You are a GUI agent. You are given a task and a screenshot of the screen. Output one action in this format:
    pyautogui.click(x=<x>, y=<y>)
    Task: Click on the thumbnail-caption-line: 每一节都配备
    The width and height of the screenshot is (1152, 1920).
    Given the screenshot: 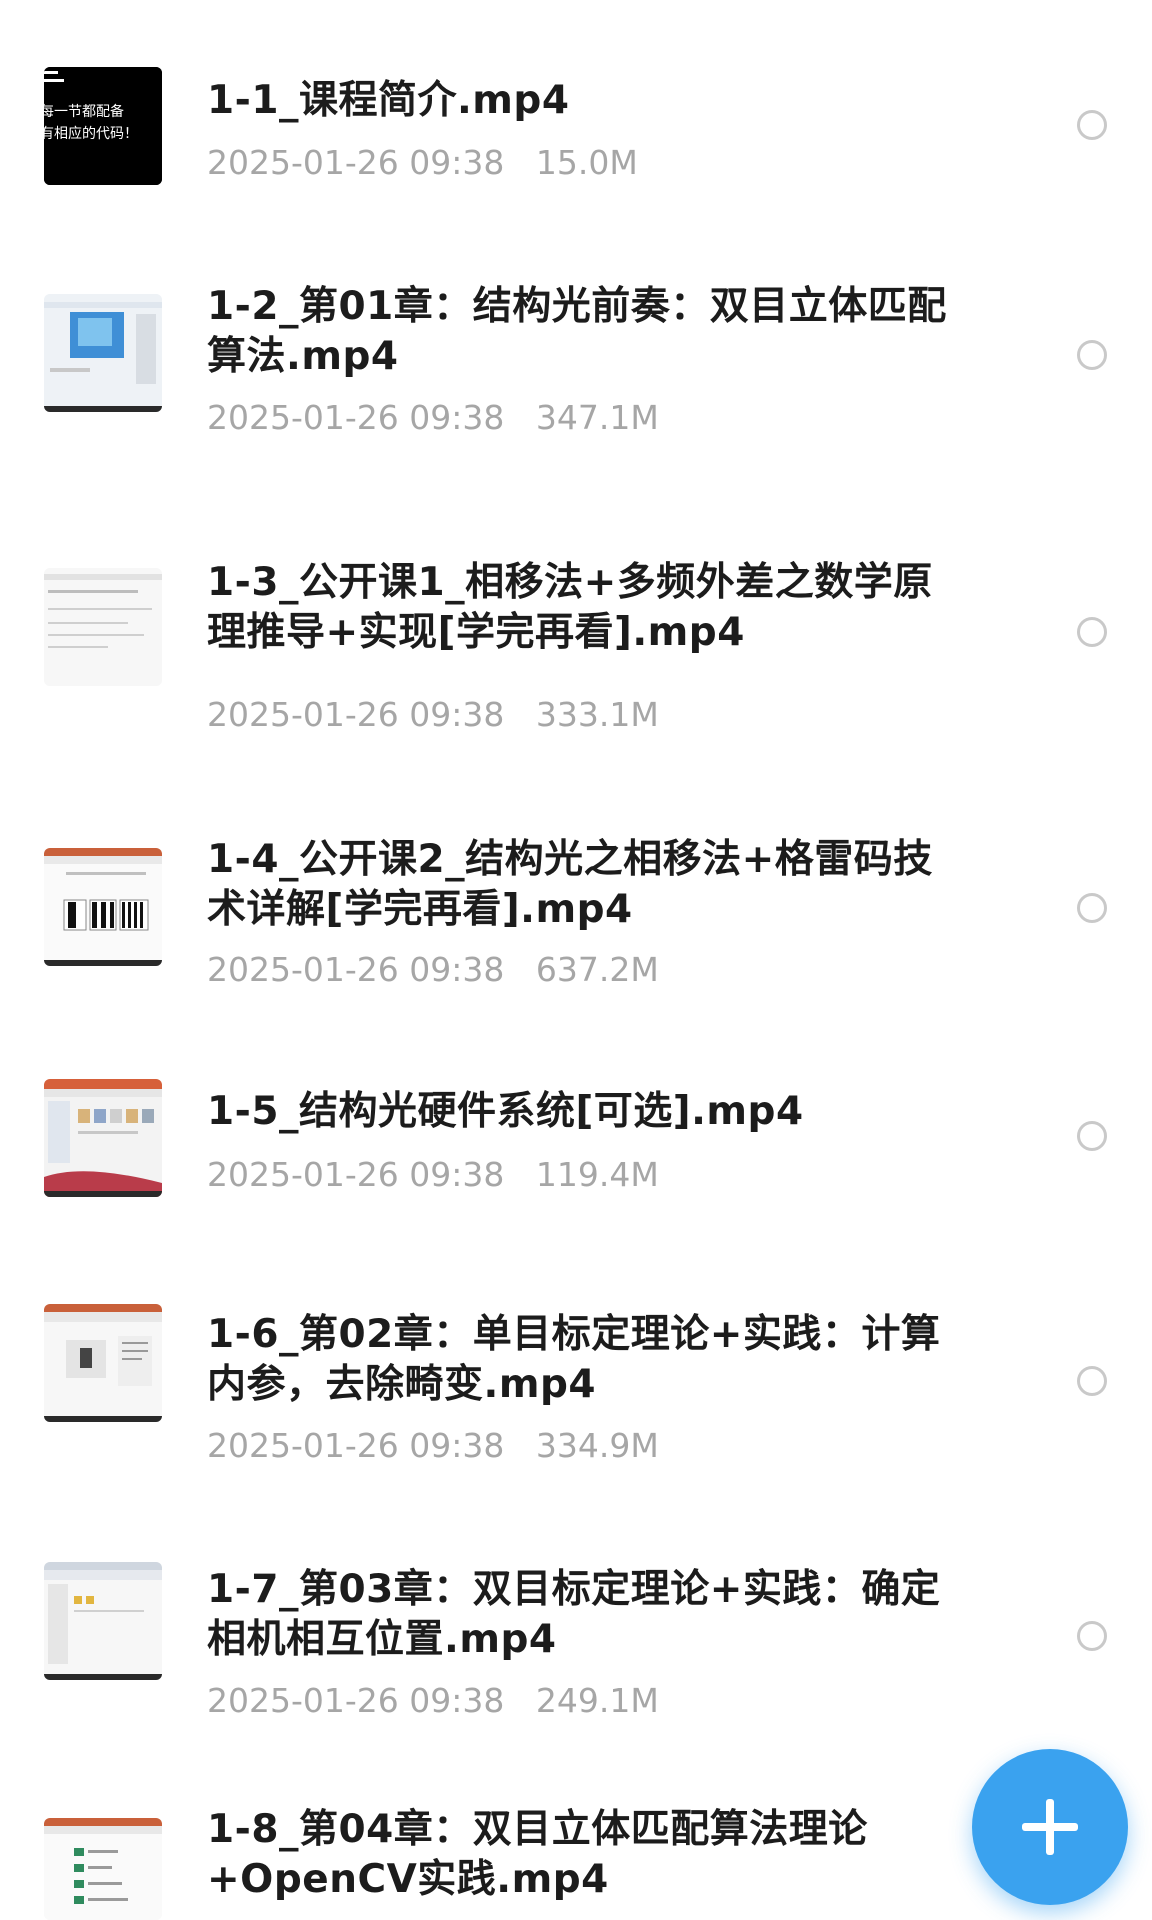 What is the action you would take?
    pyautogui.click(x=84, y=112)
    